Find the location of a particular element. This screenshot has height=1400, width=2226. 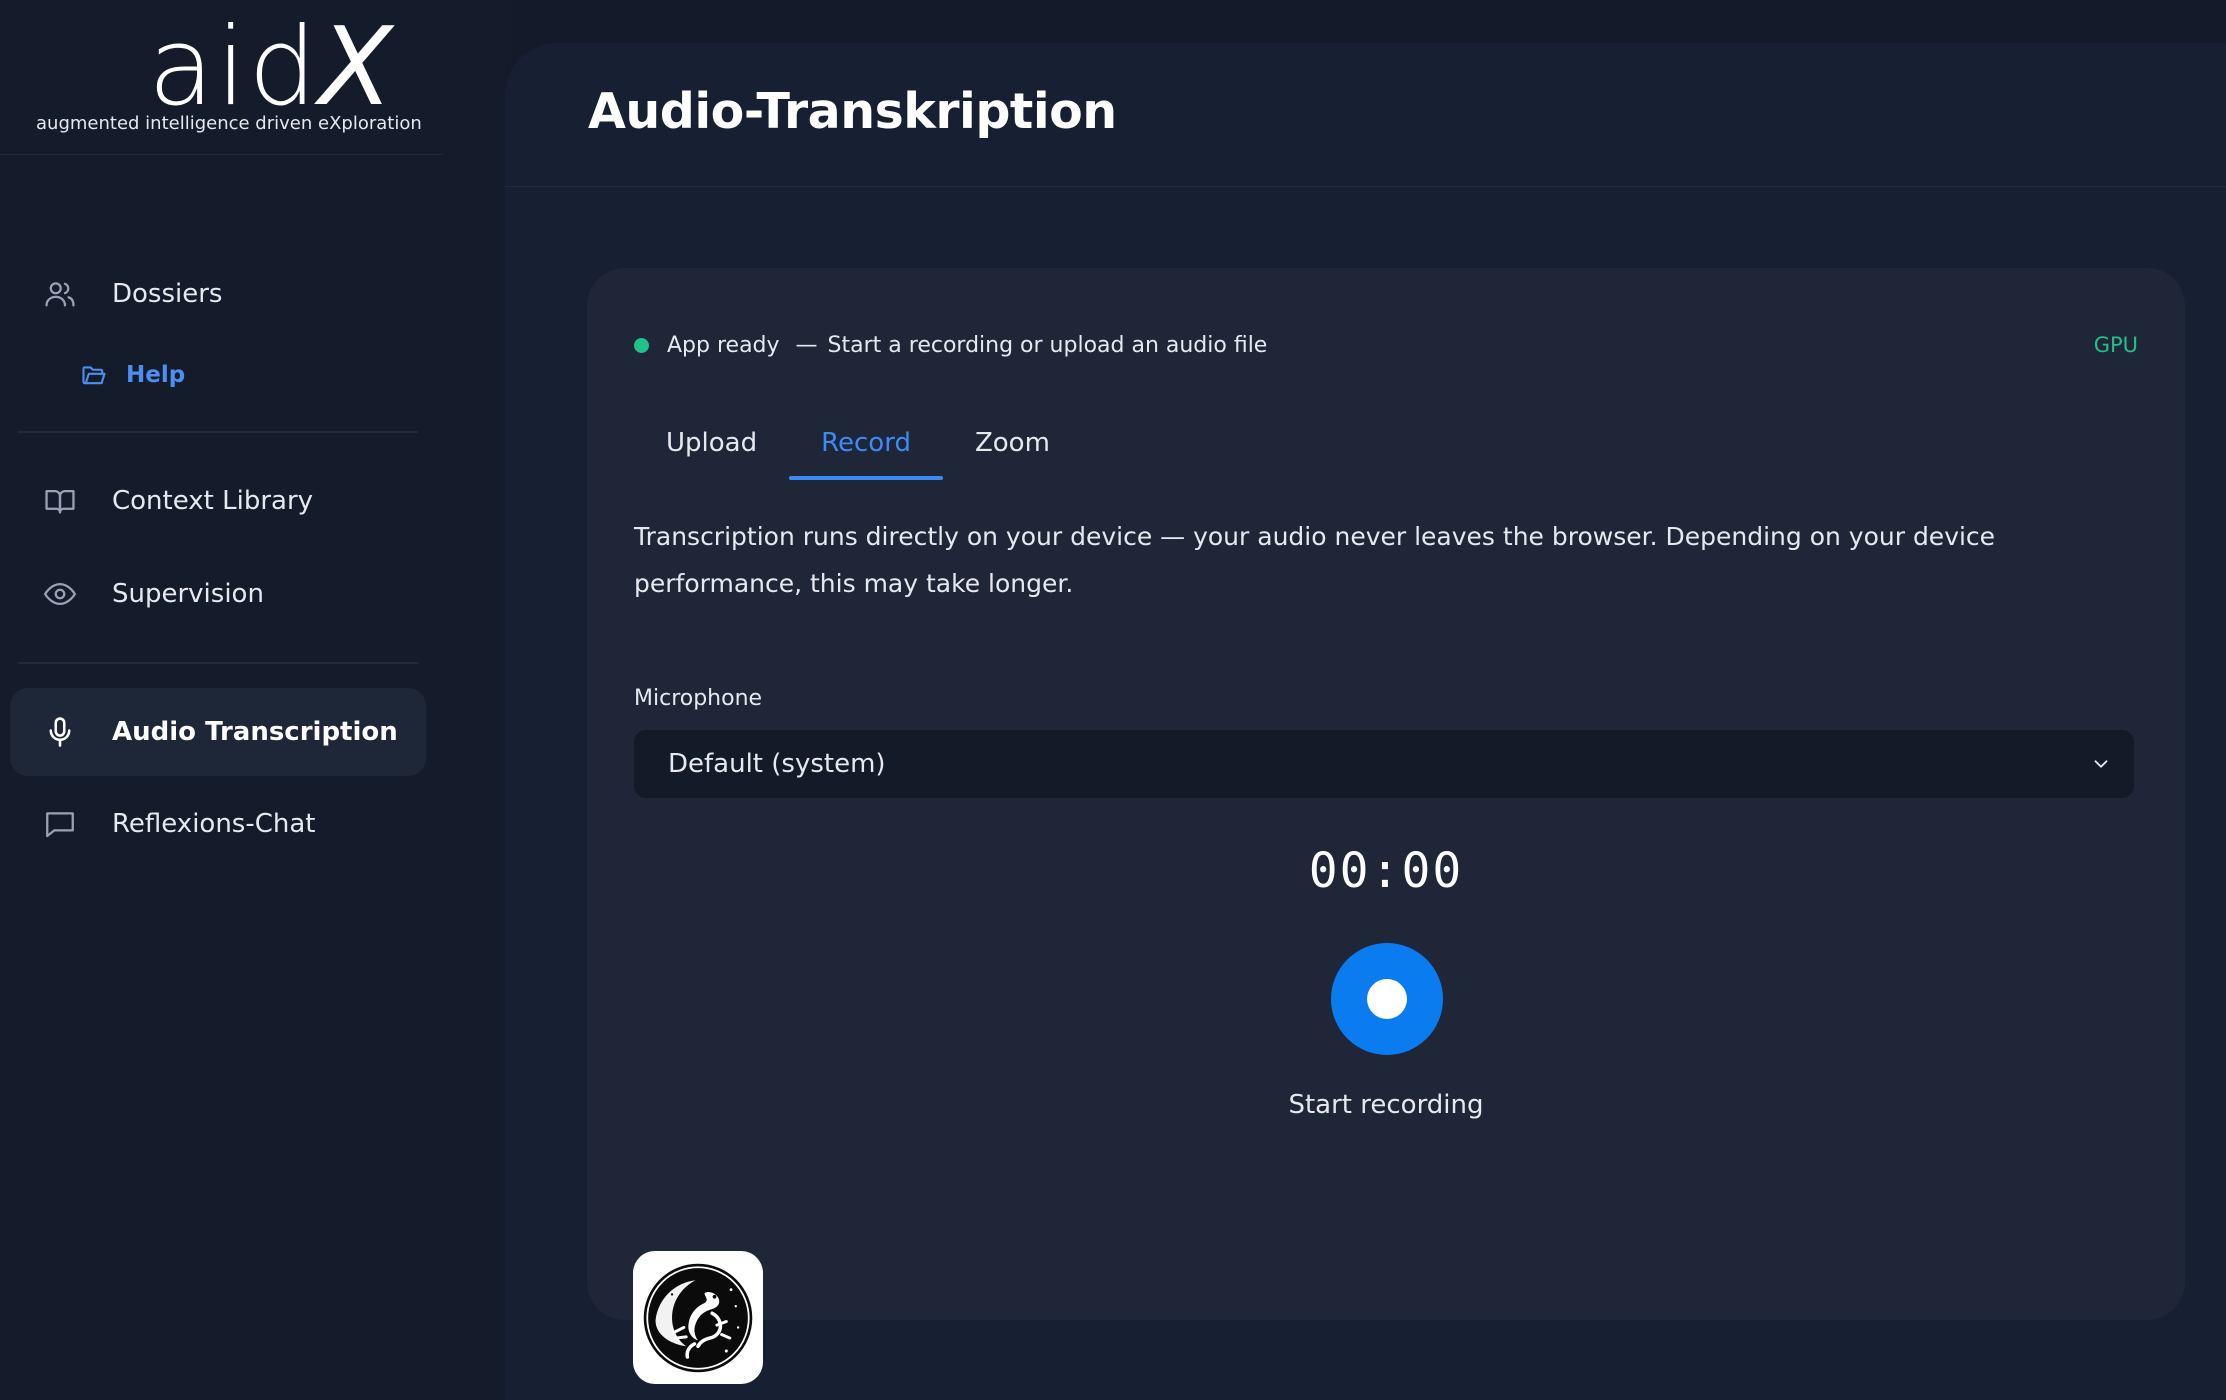

status-indicator is located at coordinates (641, 345).